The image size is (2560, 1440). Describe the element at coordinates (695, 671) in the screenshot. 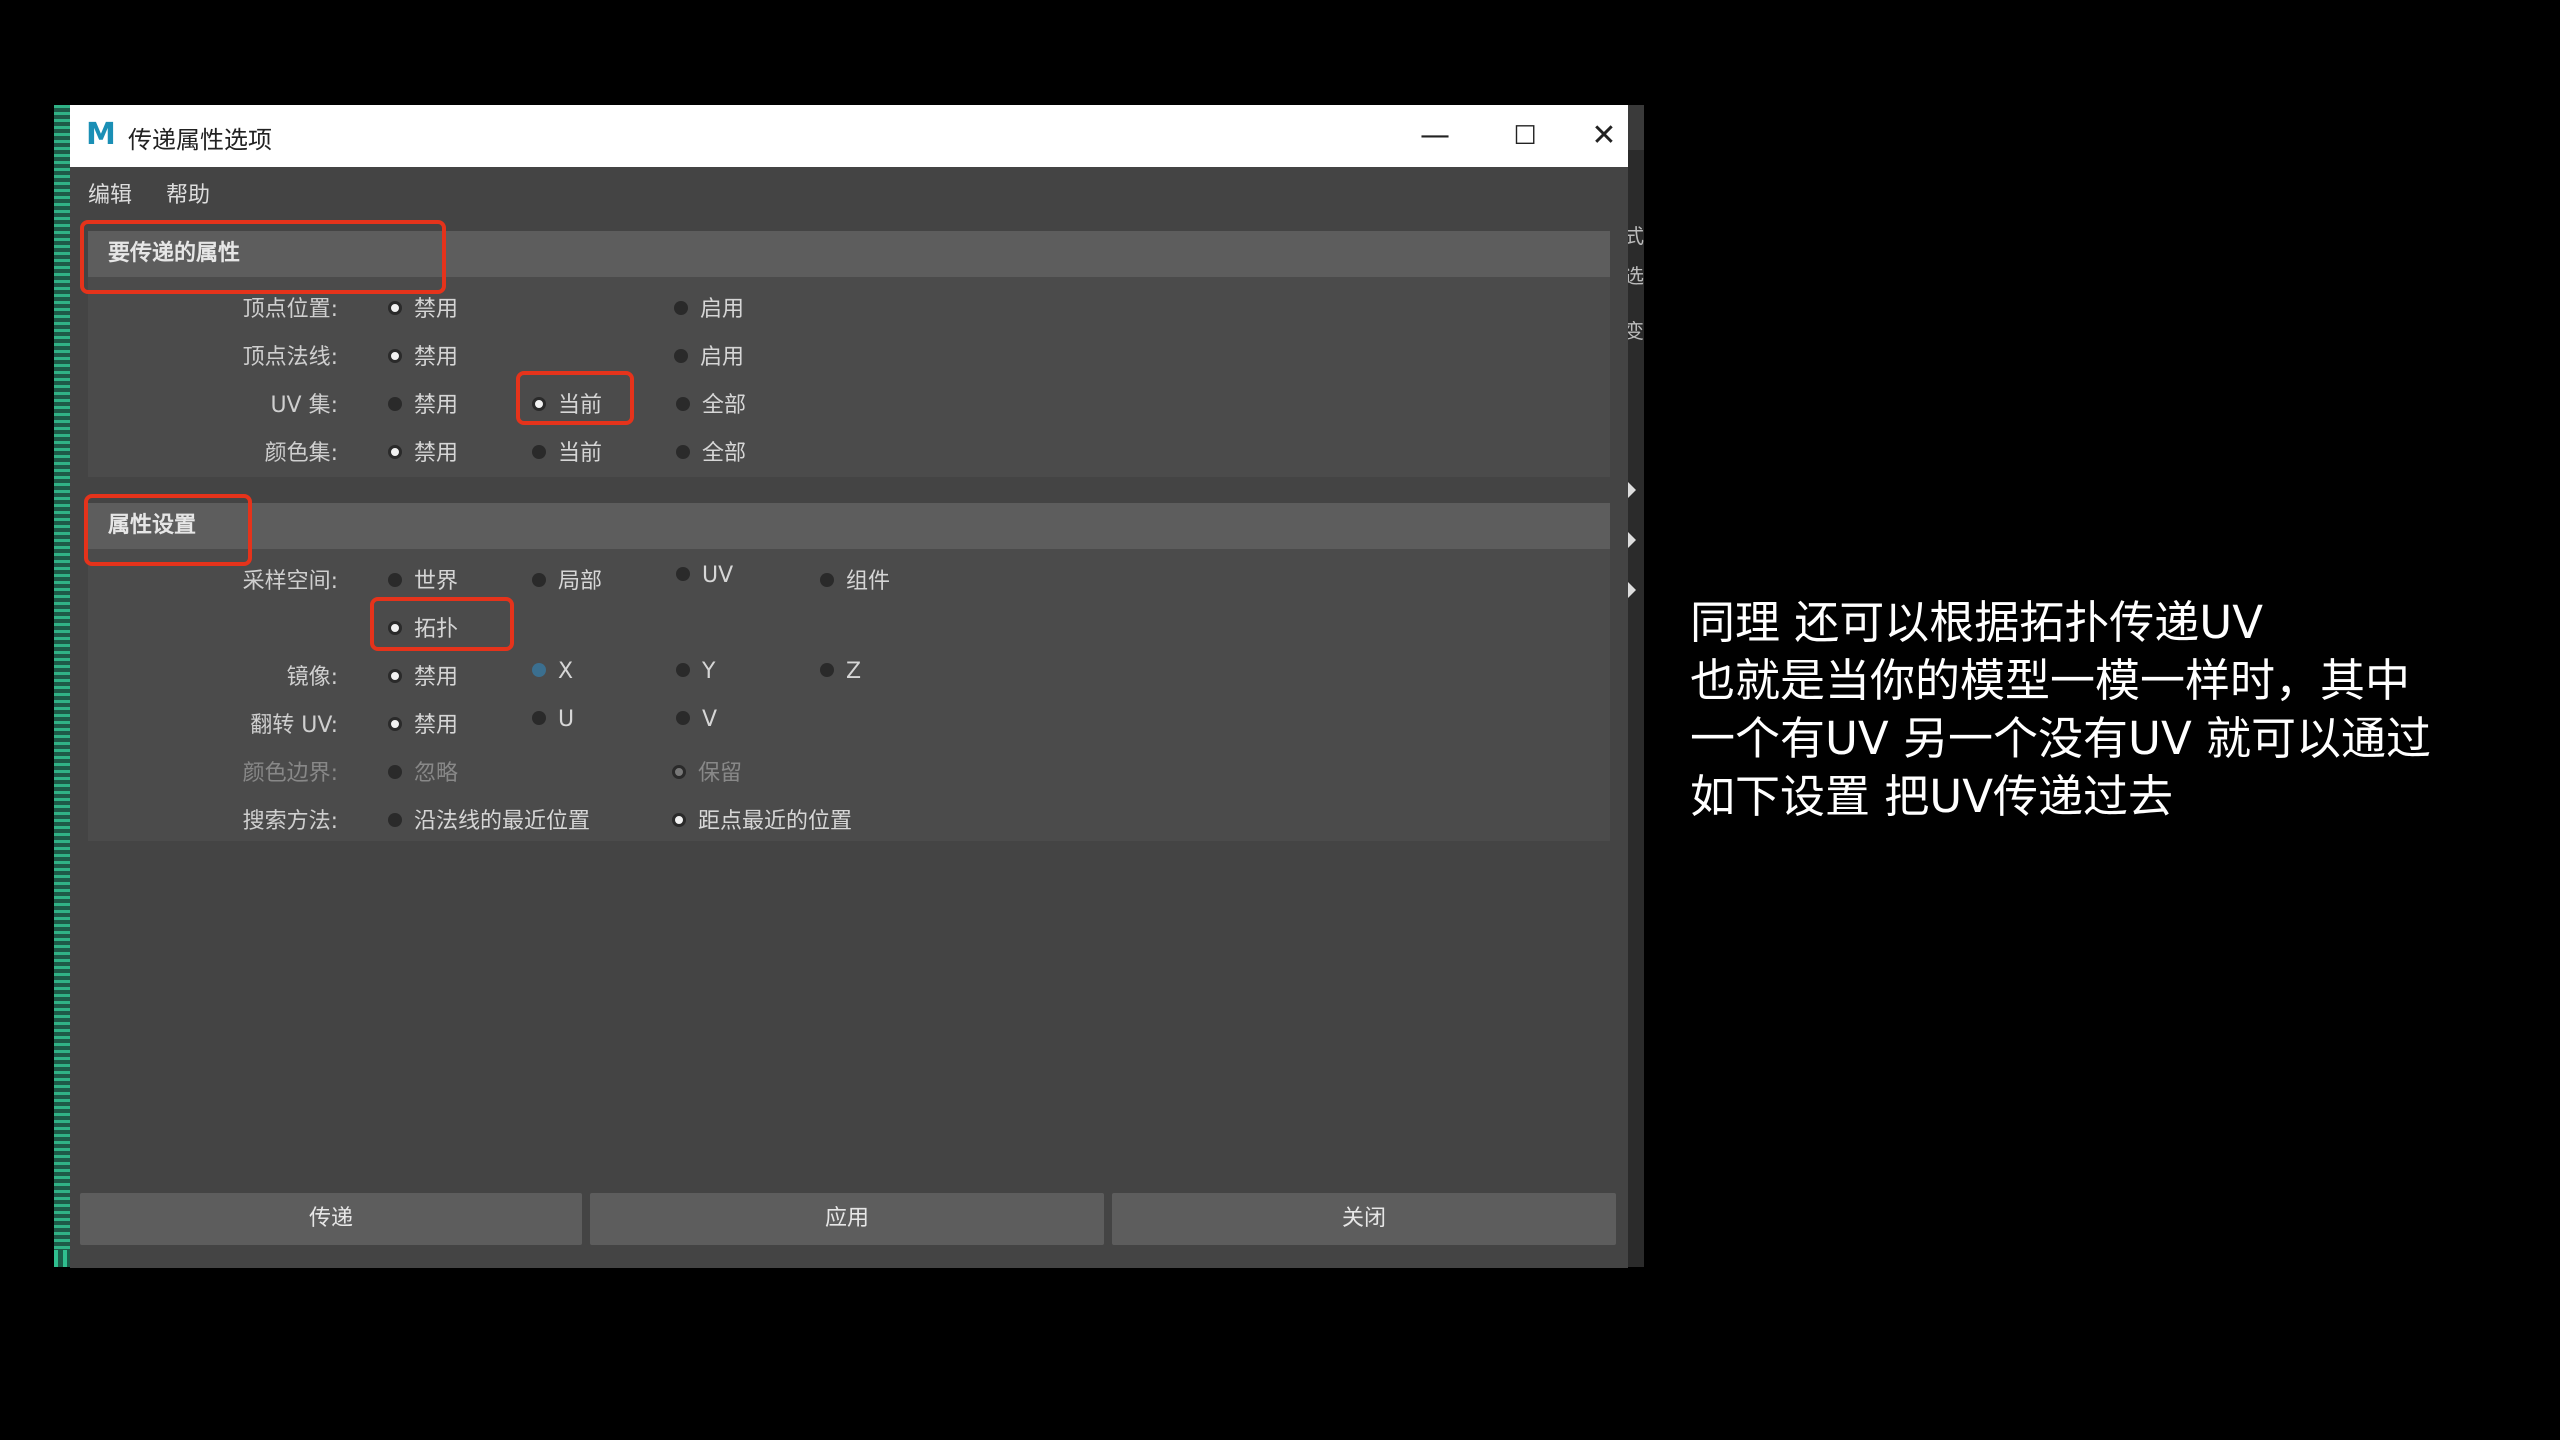

I see `radio-mirror-y: Y` at that location.